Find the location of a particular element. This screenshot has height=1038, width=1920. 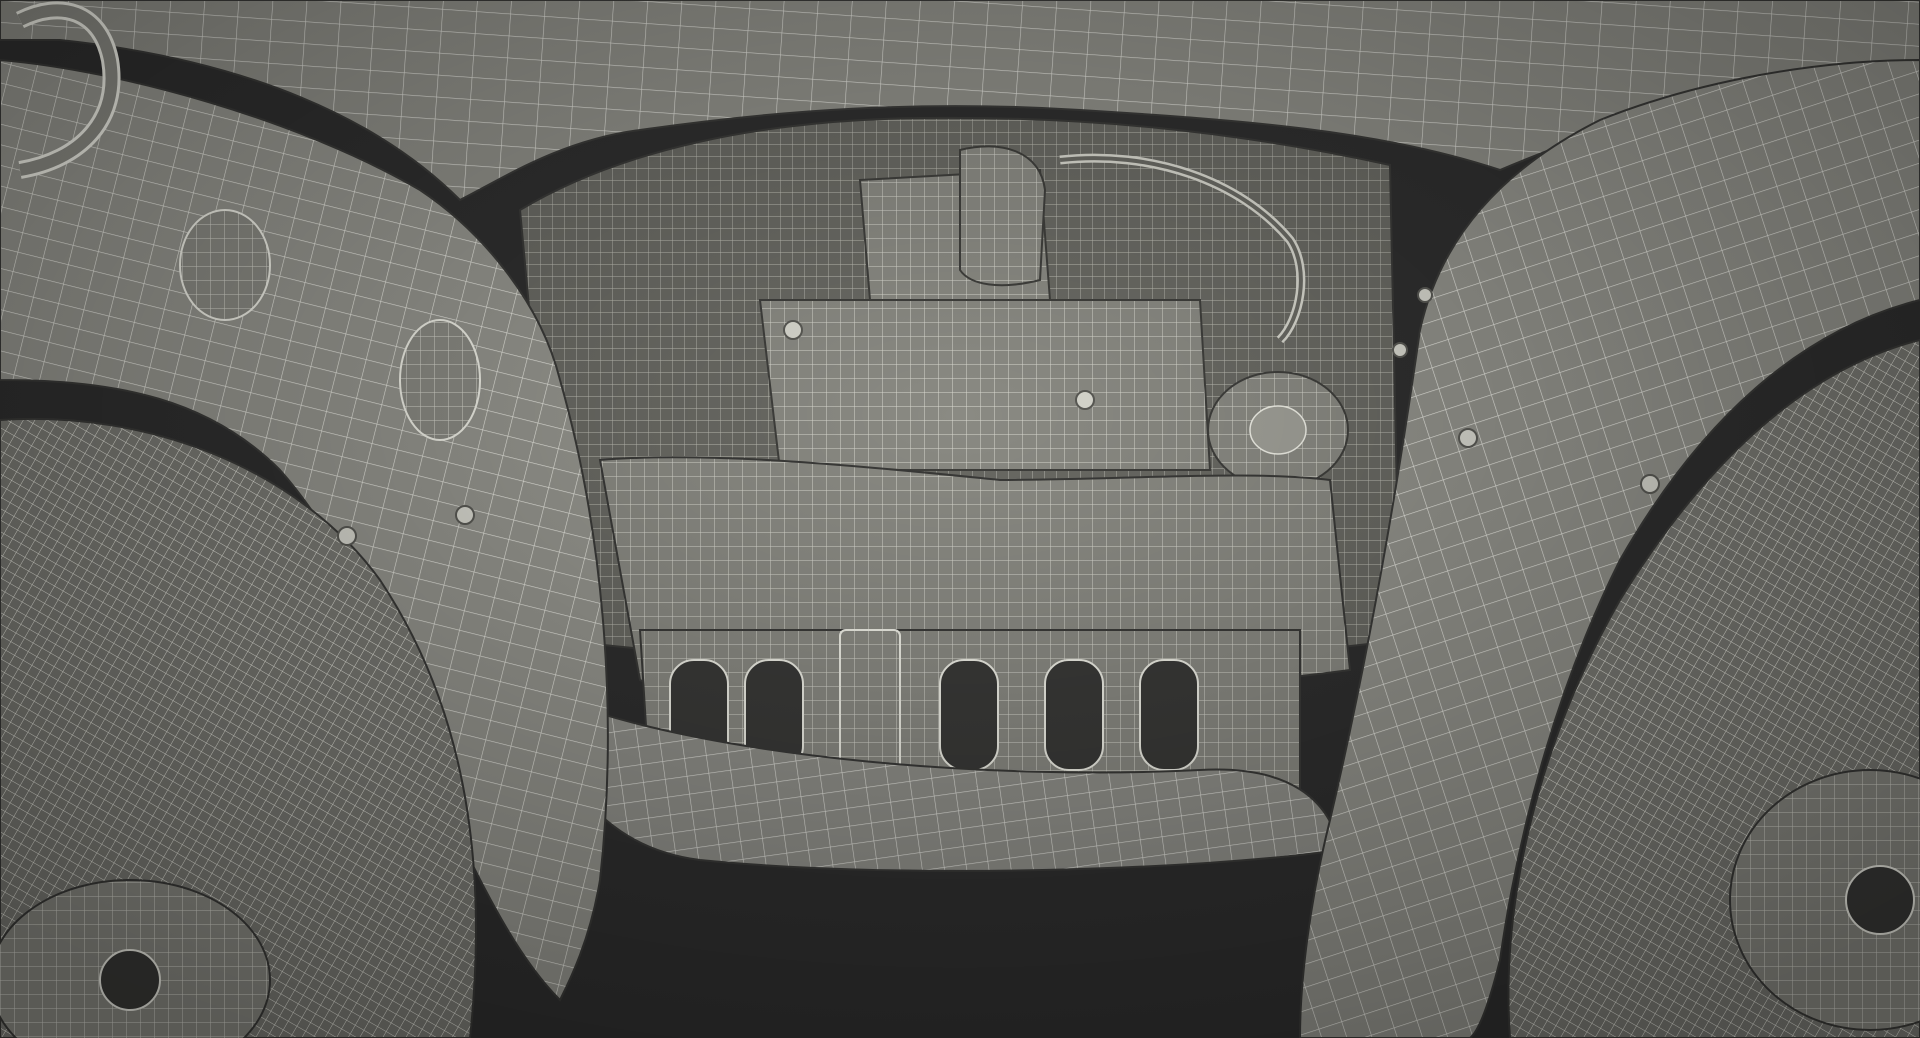

fuel-tank is located at coordinates (1003, 216).